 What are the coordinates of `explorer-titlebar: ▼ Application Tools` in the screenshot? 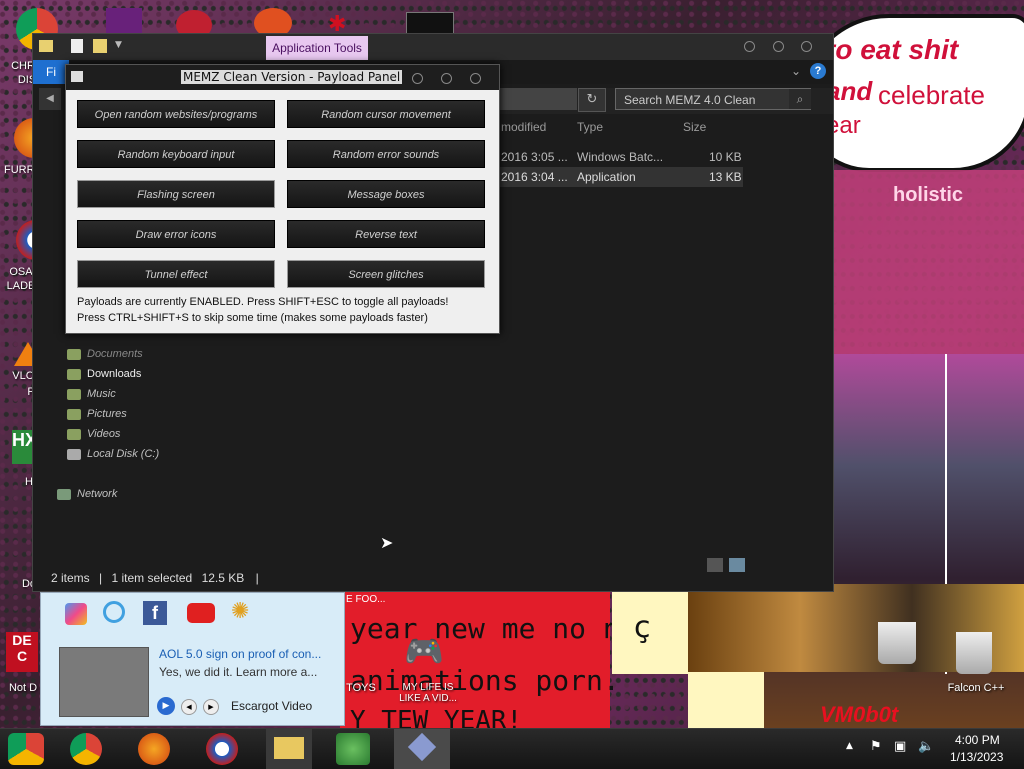 It's located at (433, 47).